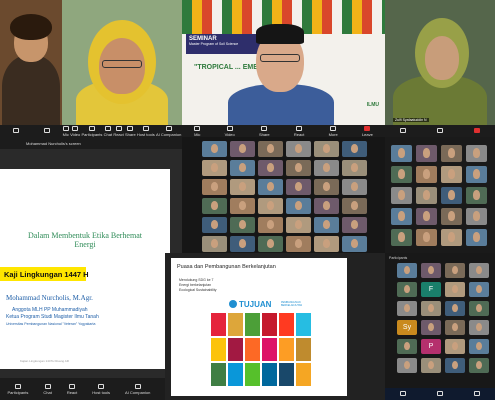 The image size is (495, 400). I want to click on leave-button: Leave, so click(367, 131).